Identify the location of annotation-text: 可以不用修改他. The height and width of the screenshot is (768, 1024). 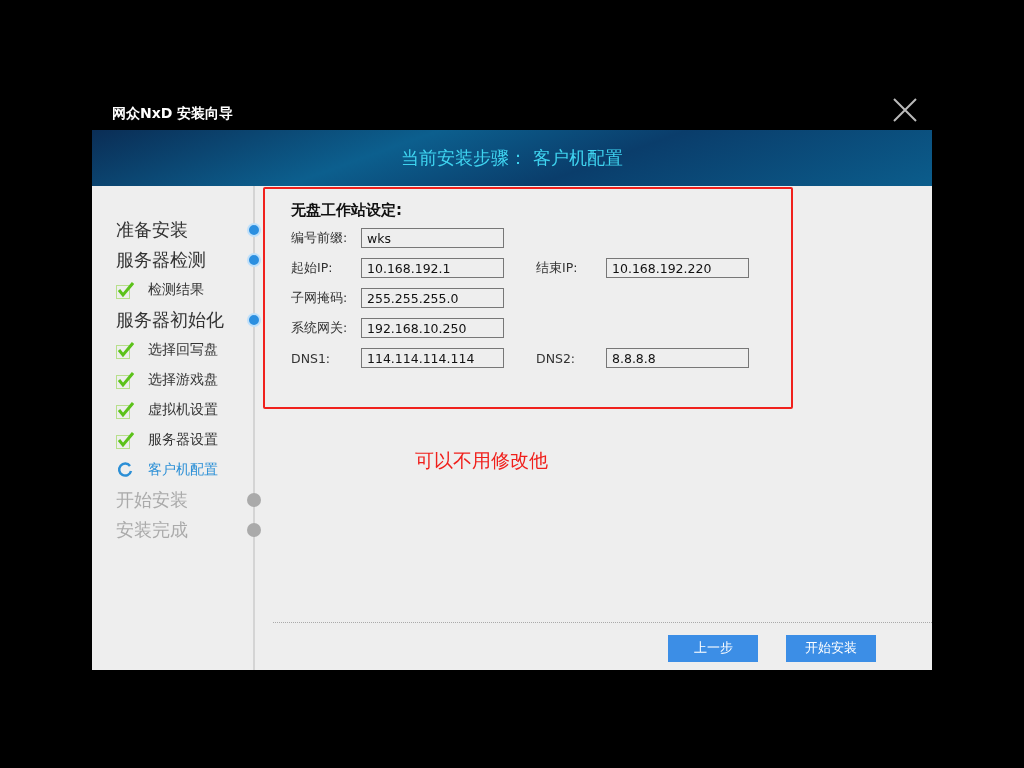
(482, 460).